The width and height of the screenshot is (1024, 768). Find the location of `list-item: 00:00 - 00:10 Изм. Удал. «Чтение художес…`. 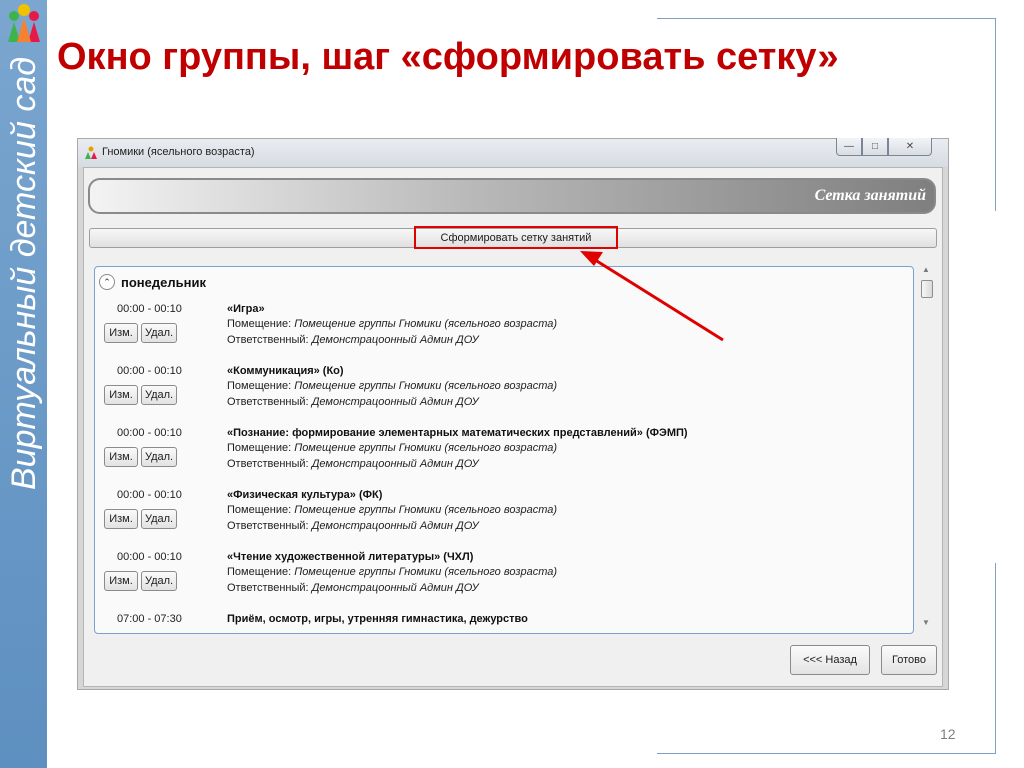

list-item: 00:00 - 00:10 Изм. Удал. «Чтение художес… is located at coordinates (504, 582).